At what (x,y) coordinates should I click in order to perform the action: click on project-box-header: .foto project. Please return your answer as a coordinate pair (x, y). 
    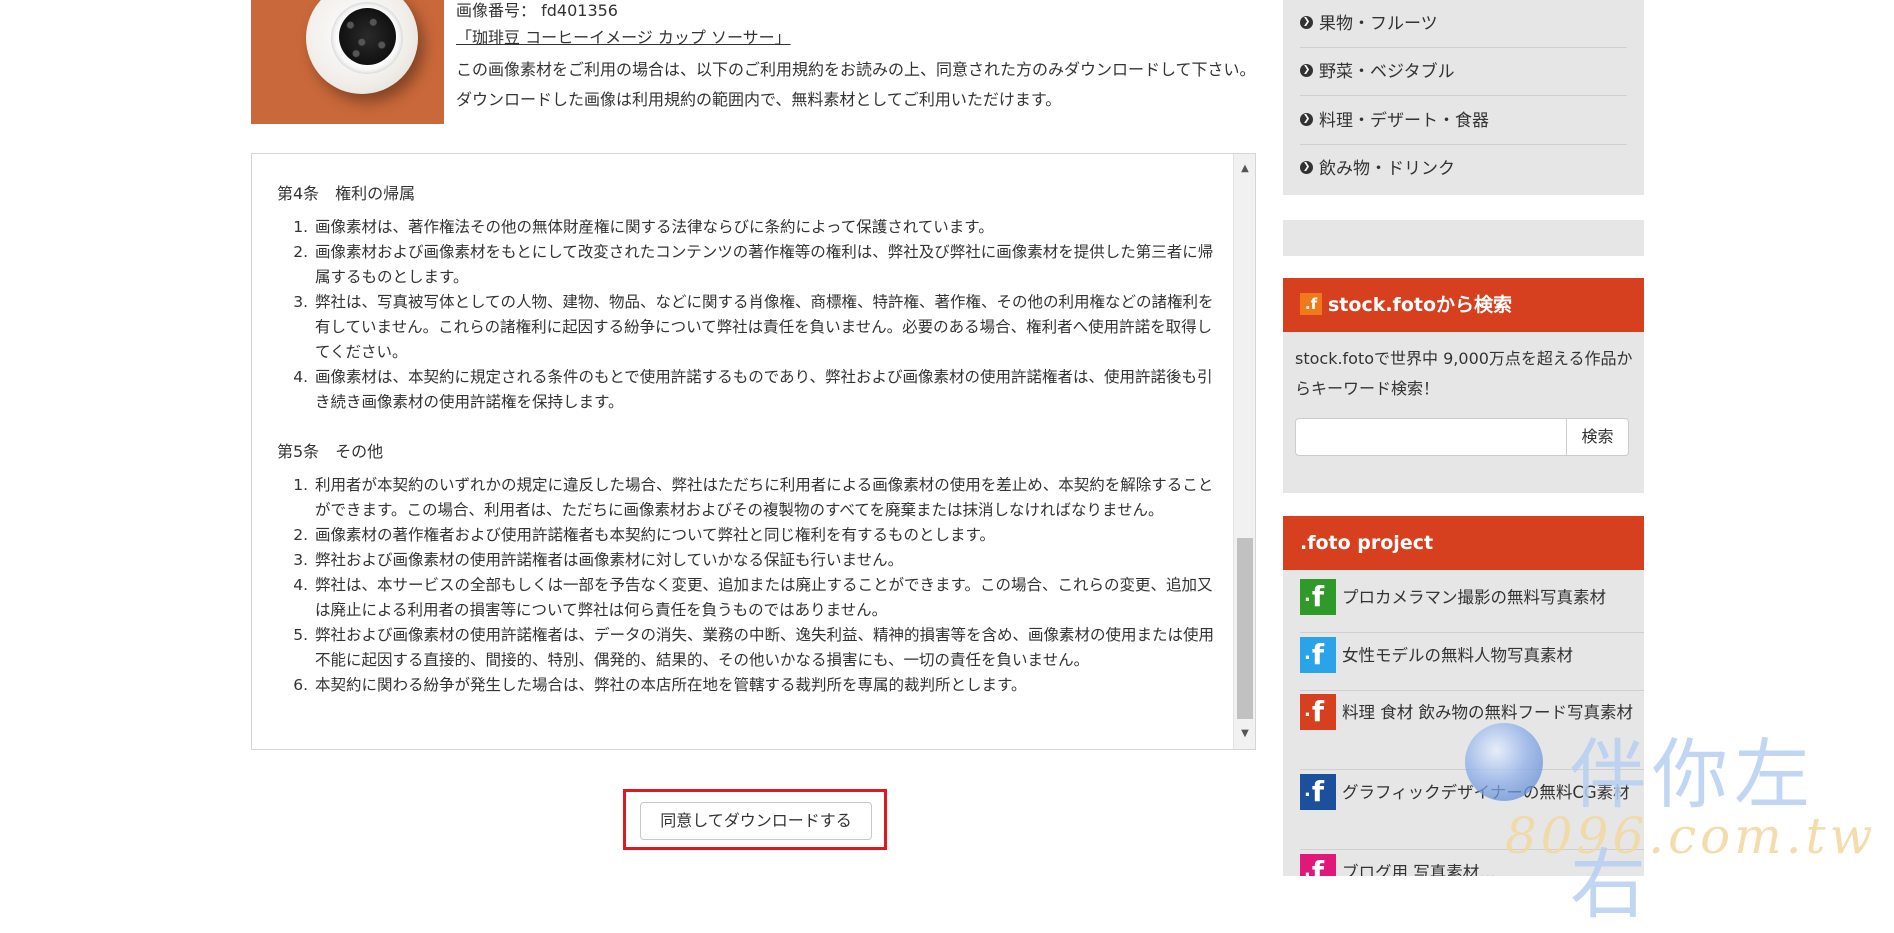
    Looking at the image, I should click on (1463, 543).